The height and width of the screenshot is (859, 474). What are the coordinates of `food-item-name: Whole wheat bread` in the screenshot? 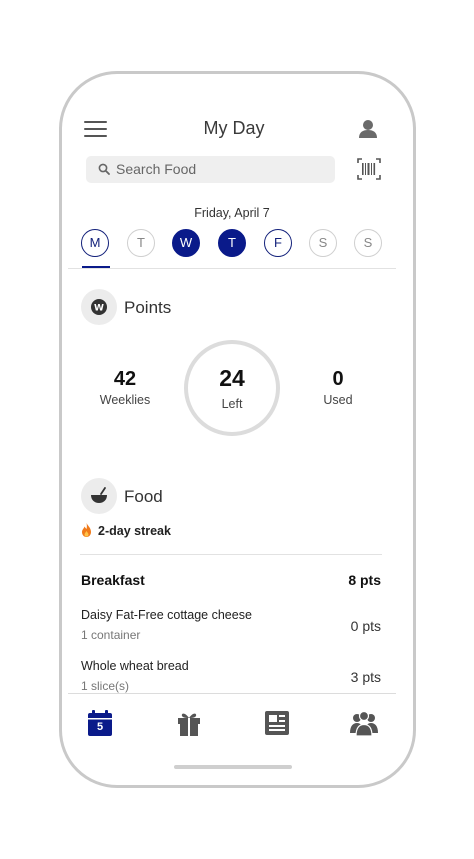 It's located at (135, 666).